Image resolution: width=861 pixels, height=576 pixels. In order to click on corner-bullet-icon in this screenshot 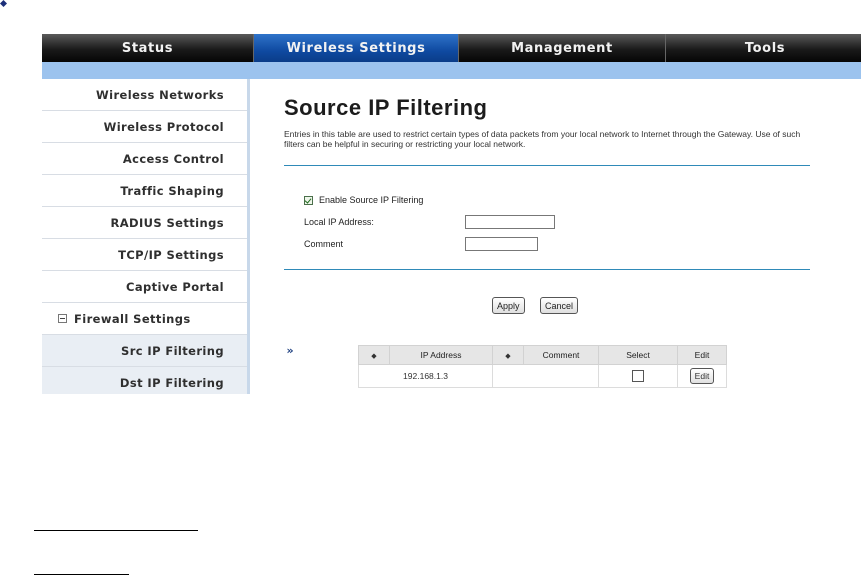, I will do `click(3, 3)`.